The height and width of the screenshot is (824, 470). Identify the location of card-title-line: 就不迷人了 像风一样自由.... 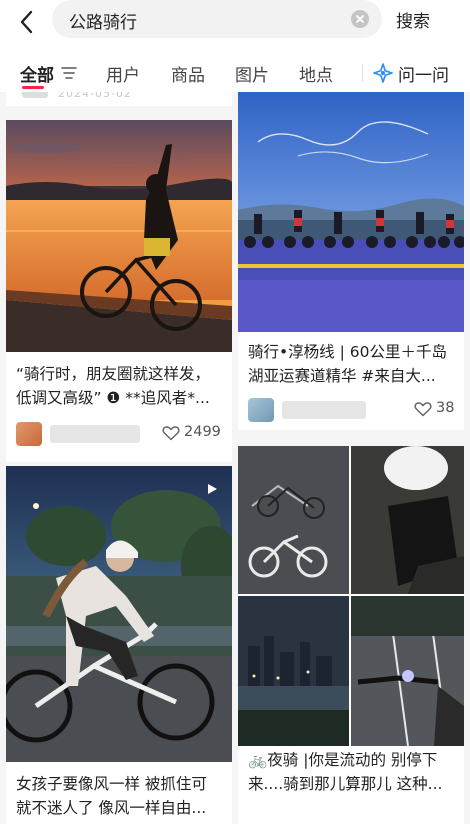
(111, 808).